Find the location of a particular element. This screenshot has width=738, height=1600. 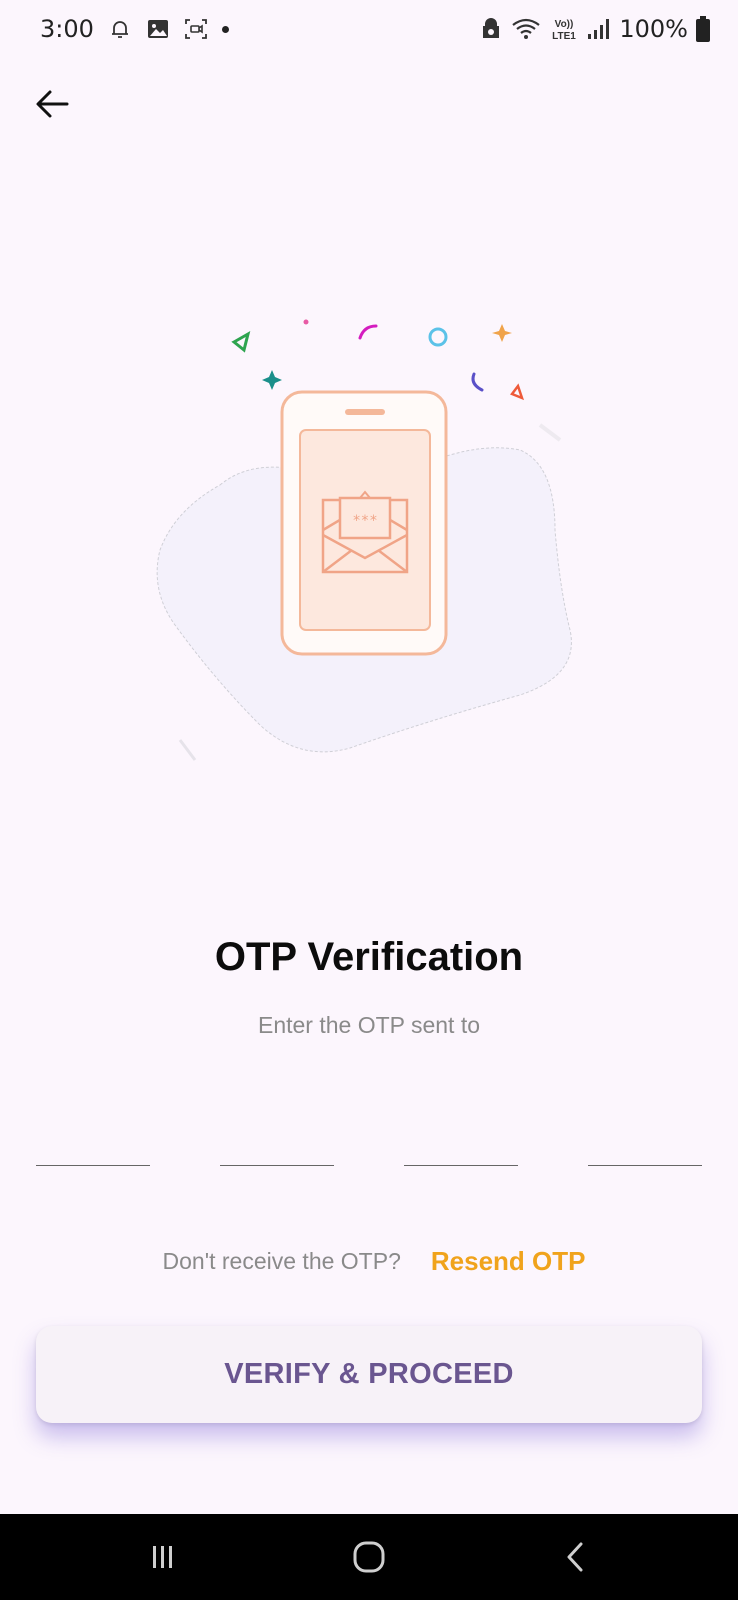

resend-otp-link: Resend OTP is located at coordinates (508, 1261).